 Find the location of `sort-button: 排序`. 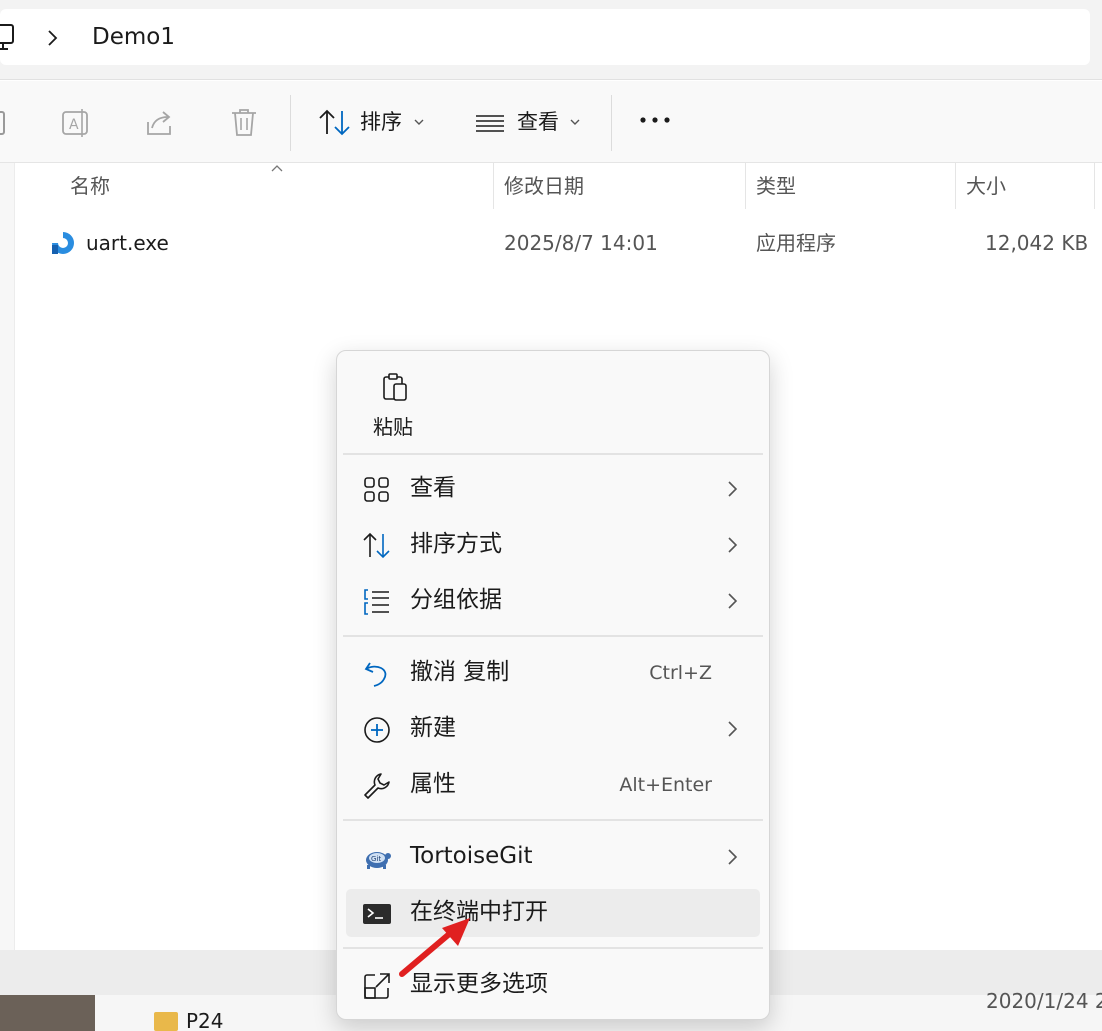

sort-button: 排序 is located at coordinates (381, 122).